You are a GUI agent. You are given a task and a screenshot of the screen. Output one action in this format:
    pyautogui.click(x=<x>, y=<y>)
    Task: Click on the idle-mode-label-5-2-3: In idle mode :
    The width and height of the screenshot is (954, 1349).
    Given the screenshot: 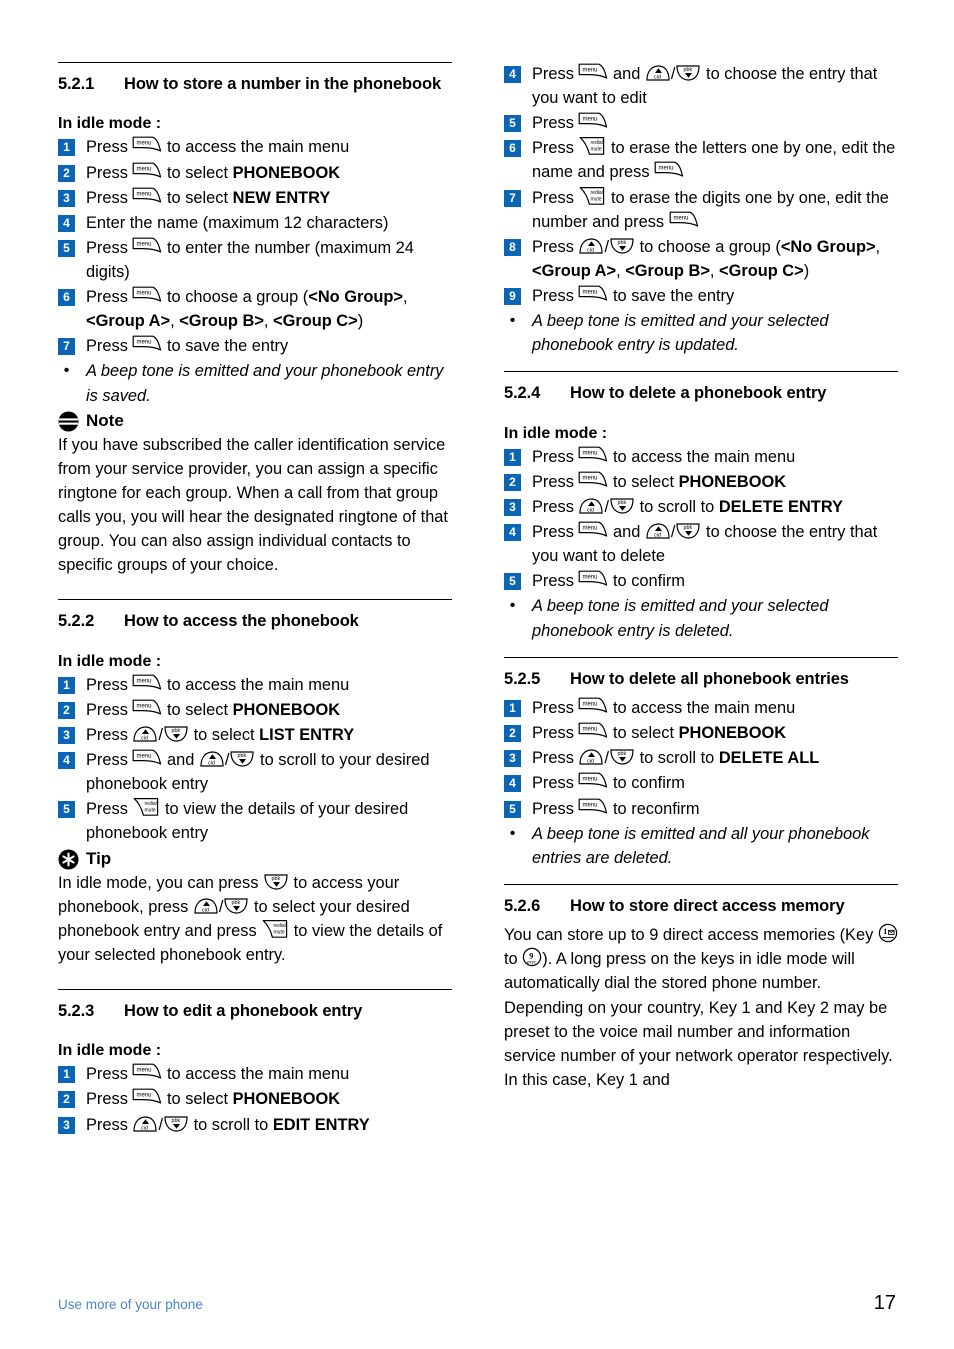 What is the action you would take?
    pyautogui.click(x=110, y=1051)
    